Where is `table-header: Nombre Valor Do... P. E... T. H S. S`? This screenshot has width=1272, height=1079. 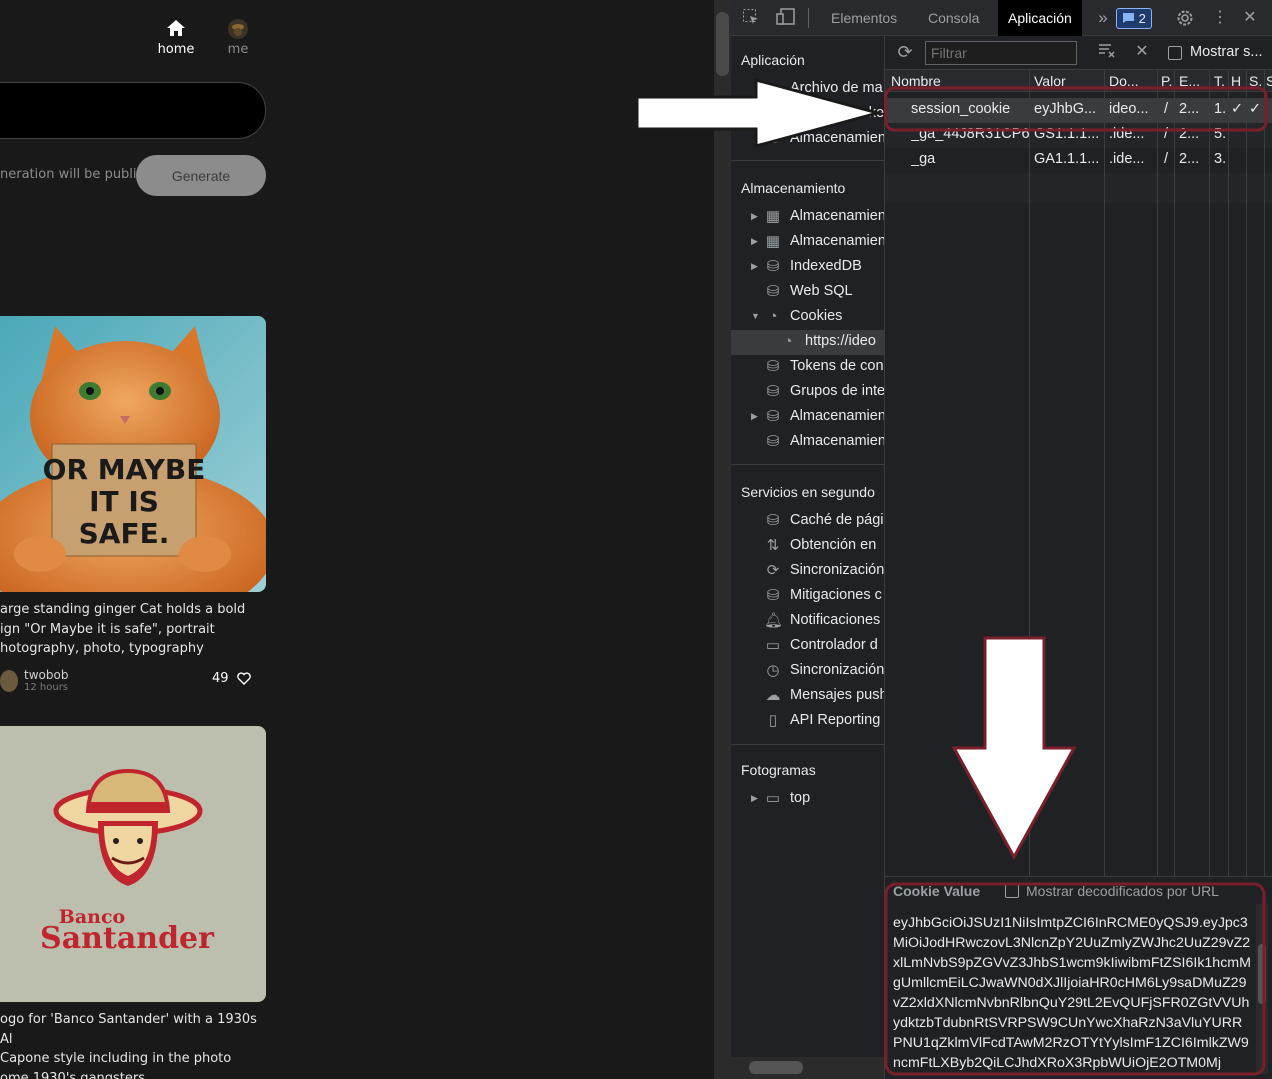 table-header: Nombre Valor Do... P. E... T. H S. S is located at coordinates (1078, 81).